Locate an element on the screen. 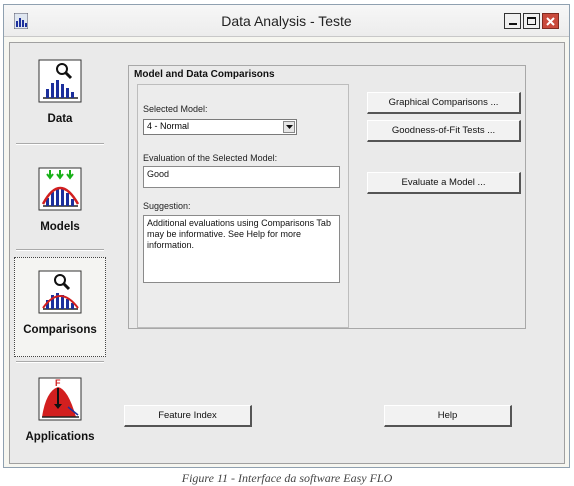 Image resolution: width=574 pixels, height=486 pixels. nav-item-applications: F Applications is located at coordinates (60, 415).